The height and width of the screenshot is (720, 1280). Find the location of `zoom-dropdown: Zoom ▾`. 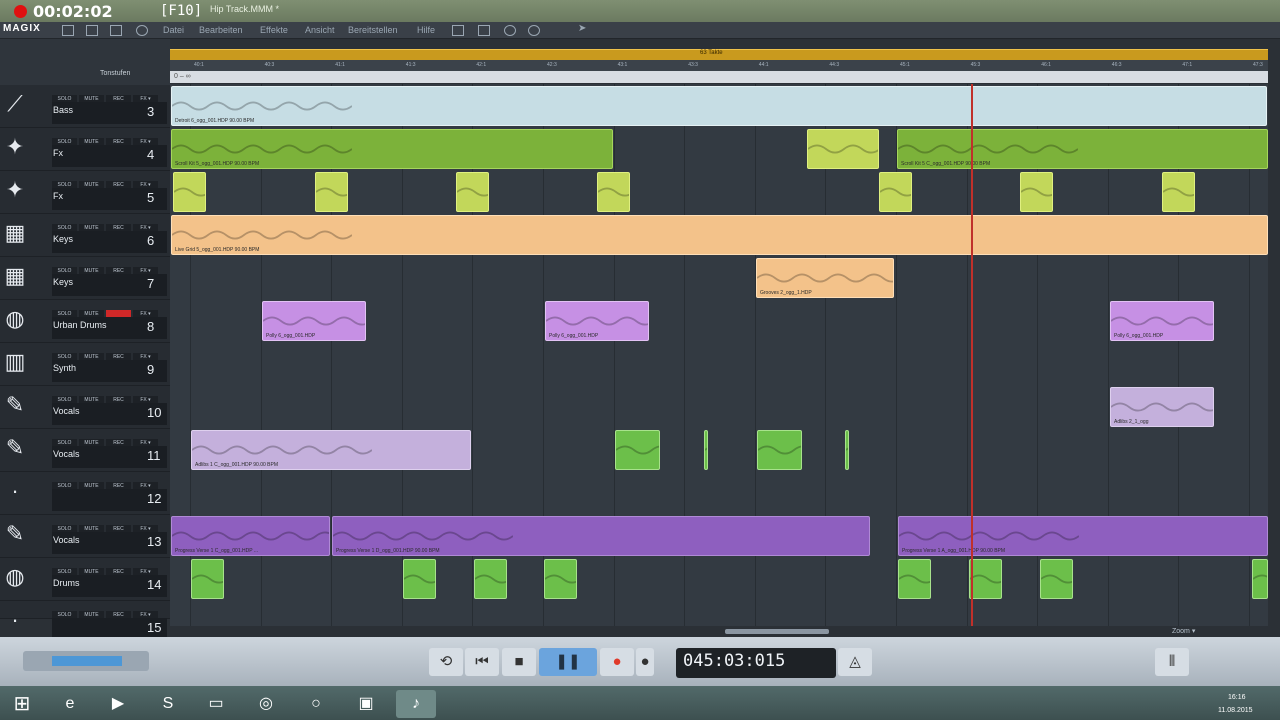

zoom-dropdown: Zoom ▾ is located at coordinates (1183, 631).